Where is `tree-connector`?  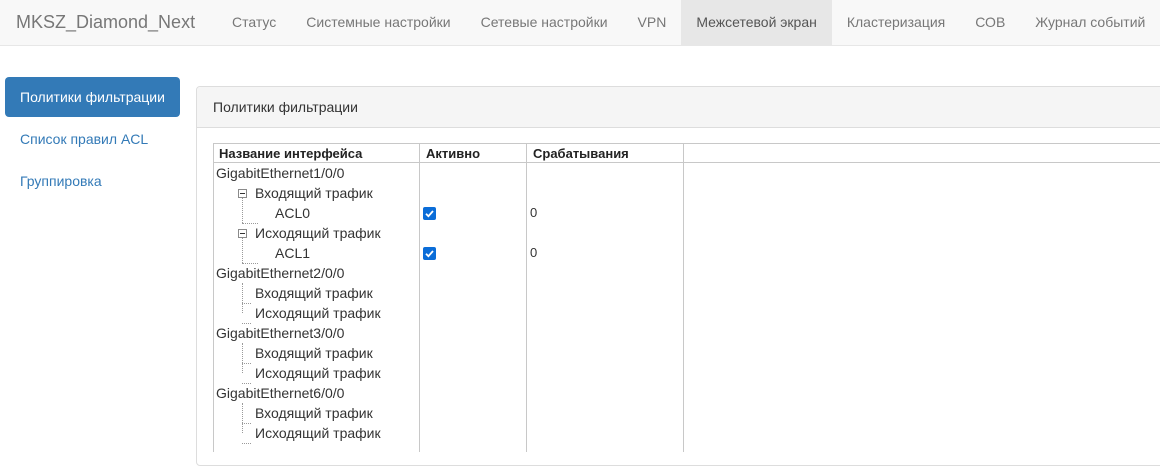
tree-connector is located at coordinates (246, 443).